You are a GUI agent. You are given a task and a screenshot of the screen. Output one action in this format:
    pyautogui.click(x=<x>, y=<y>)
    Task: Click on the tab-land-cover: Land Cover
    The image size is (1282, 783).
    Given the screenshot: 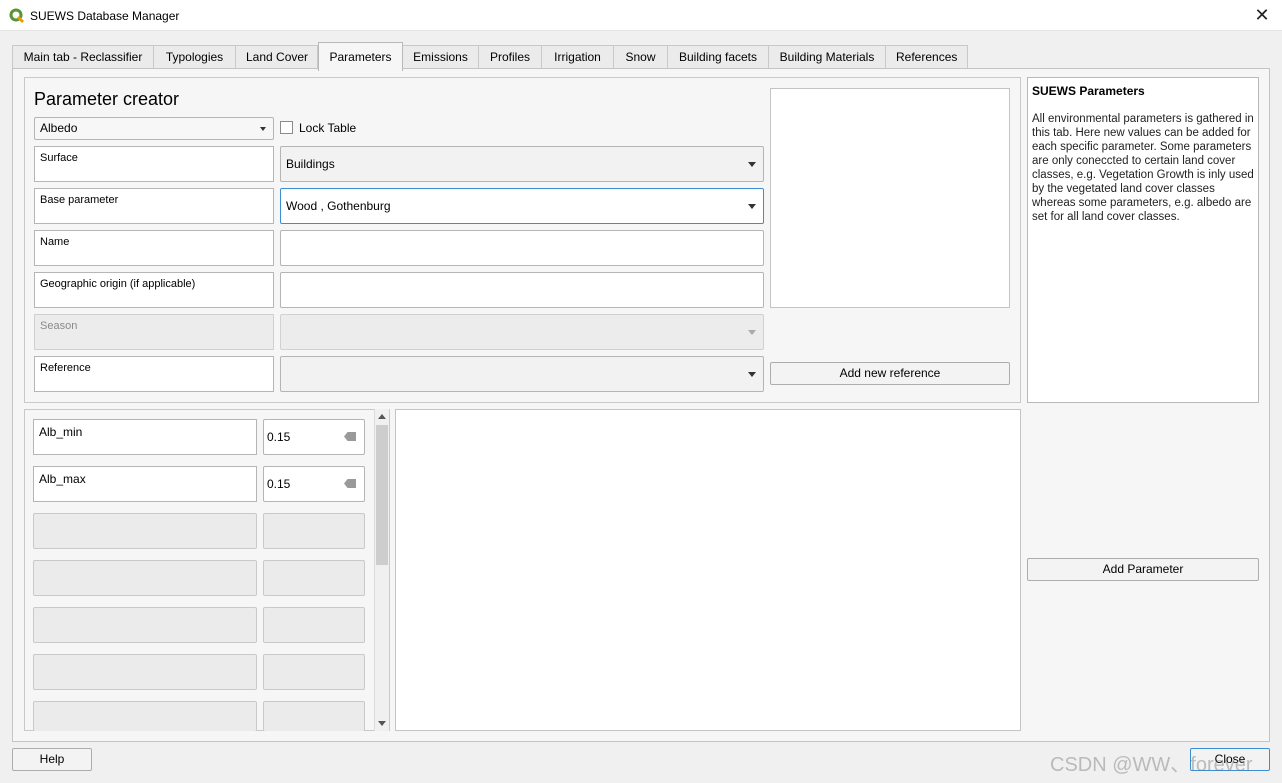 What is the action you would take?
    pyautogui.click(x=276, y=57)
    